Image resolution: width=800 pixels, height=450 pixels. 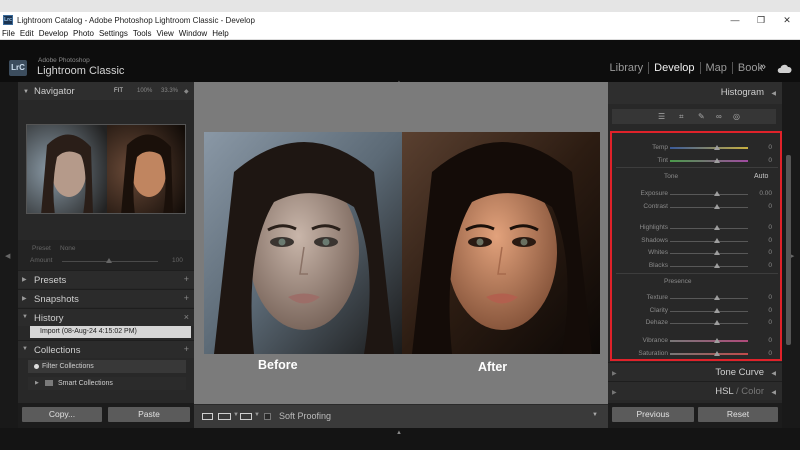 I want to click on texture-slider, so click(x=709, y=298).